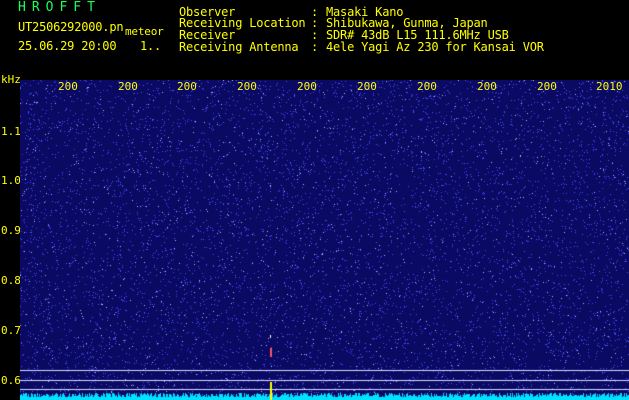 The width and height of the screenshot is (629, 400). Describe the element at coordinates (11, 330) in the screenshot. I see `y-tick-label: 0.7` at that location.